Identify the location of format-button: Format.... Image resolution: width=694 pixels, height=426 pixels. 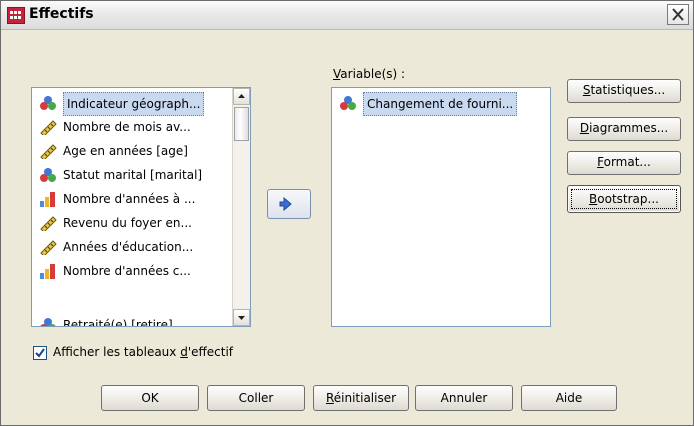
(624, 163).